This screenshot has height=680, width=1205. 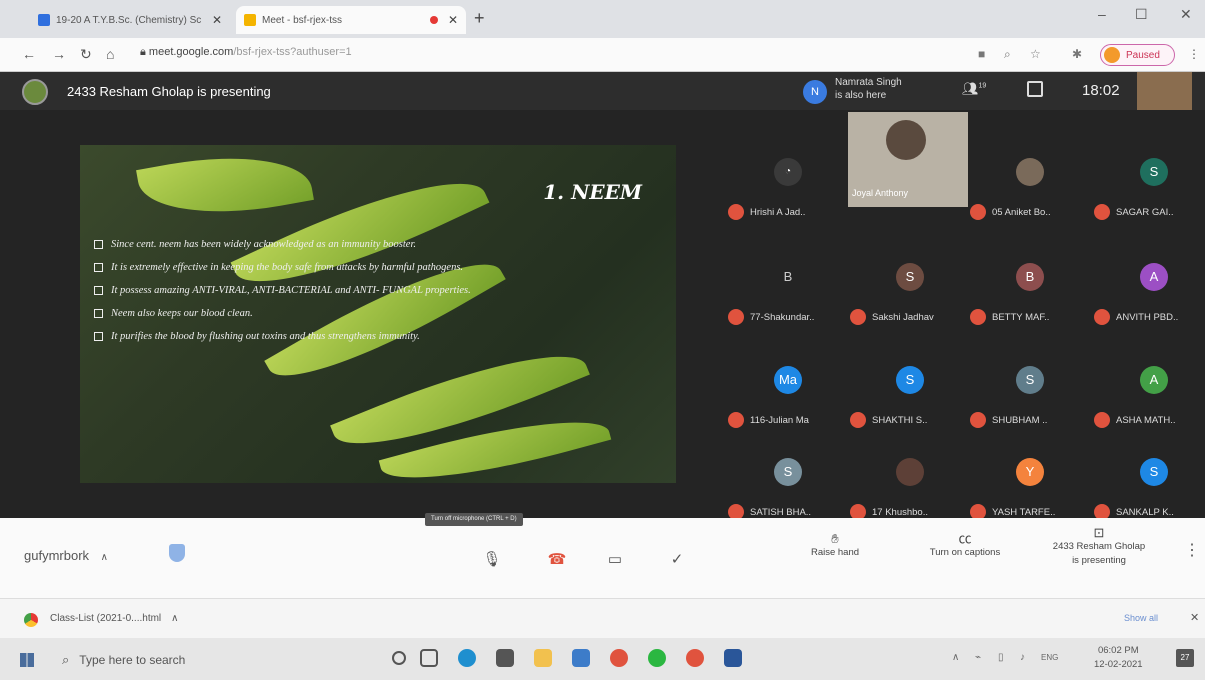 I want to click on battery-icon: ▯, so click(x=1001, y=657).